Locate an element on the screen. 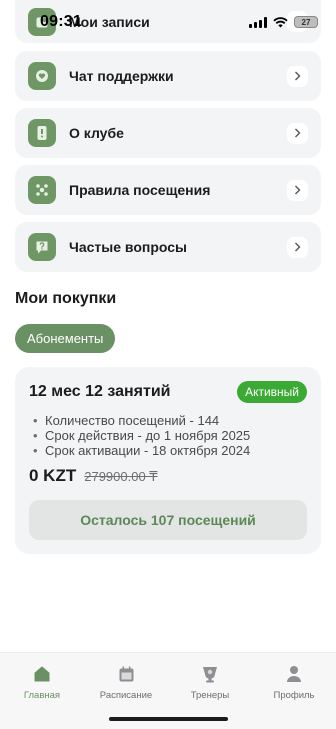  menu-item-faq: Частые вопросы is located at coordinates (168, 247).